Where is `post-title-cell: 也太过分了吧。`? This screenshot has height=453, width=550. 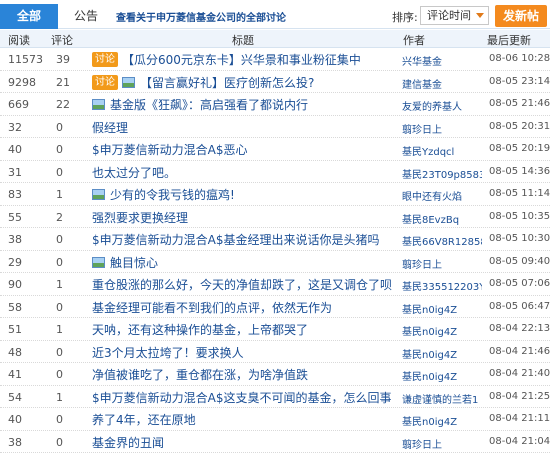
post-title-cell: 也太过分了吧。 is located at coordinates (134, 172).